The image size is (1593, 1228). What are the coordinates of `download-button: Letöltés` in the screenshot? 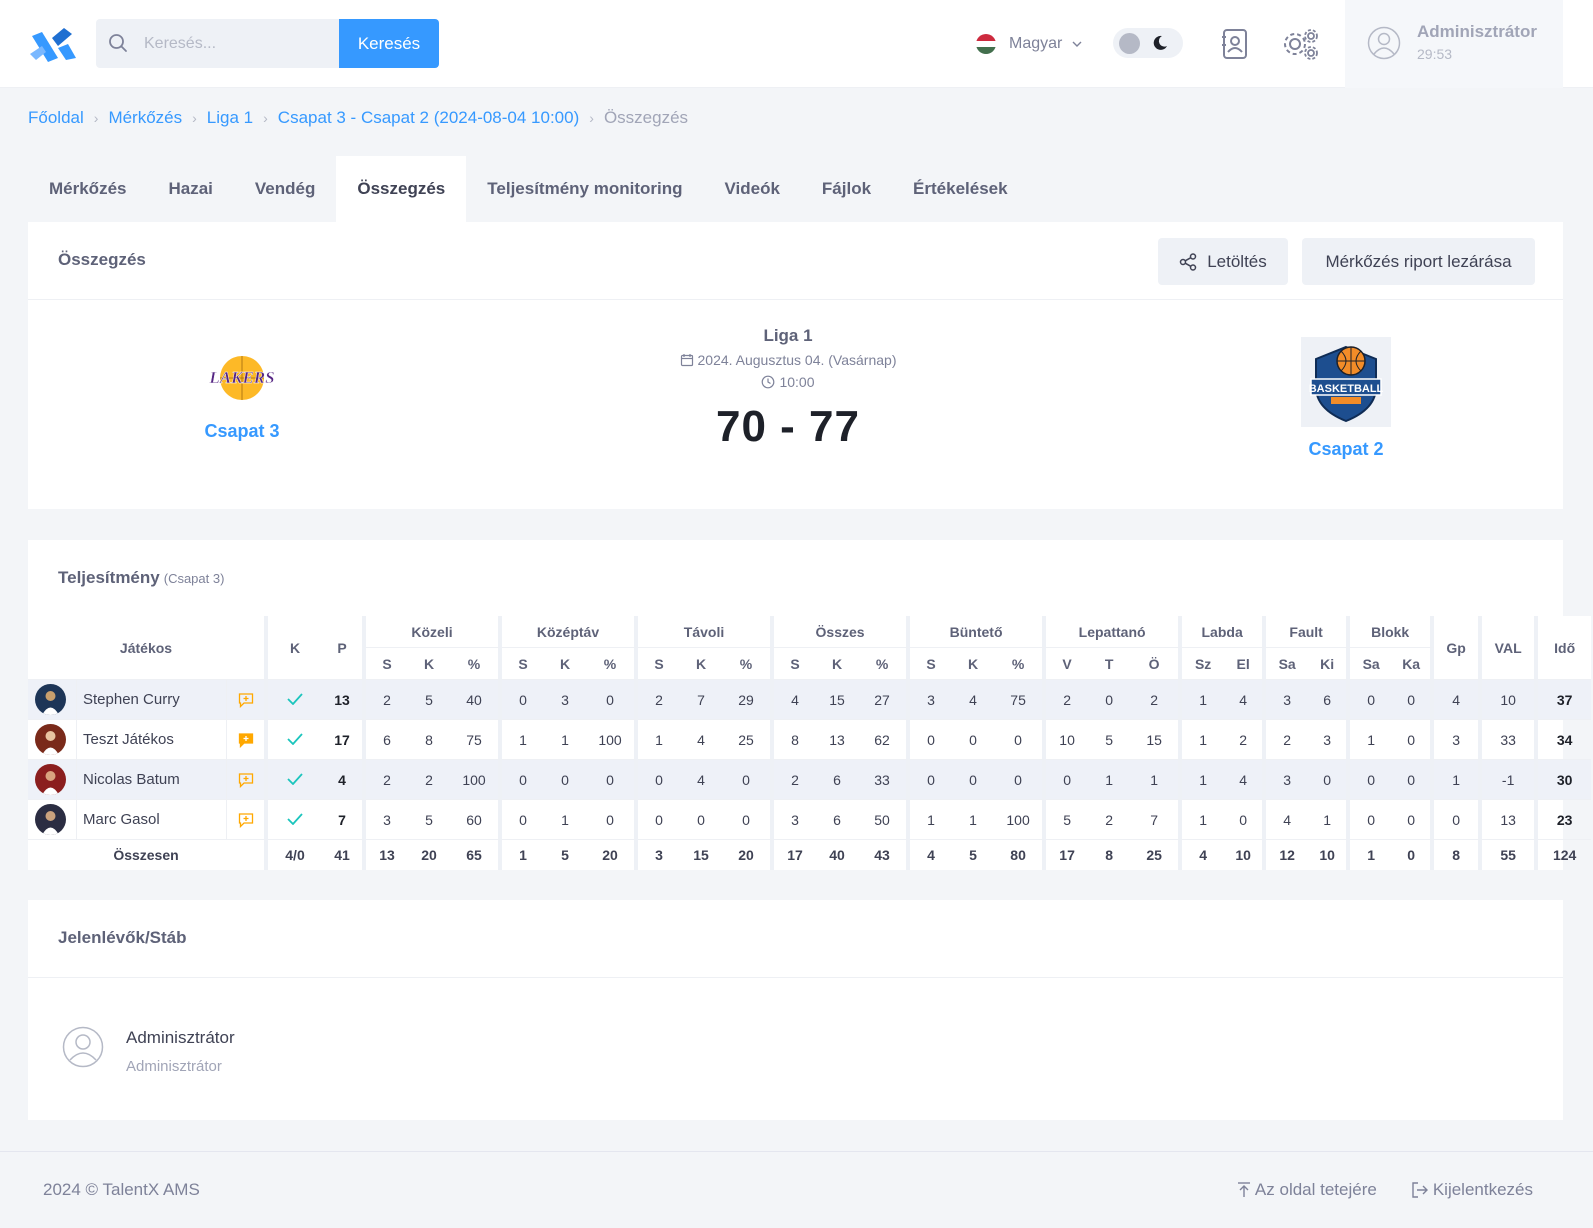 It's located at (1223, 261).